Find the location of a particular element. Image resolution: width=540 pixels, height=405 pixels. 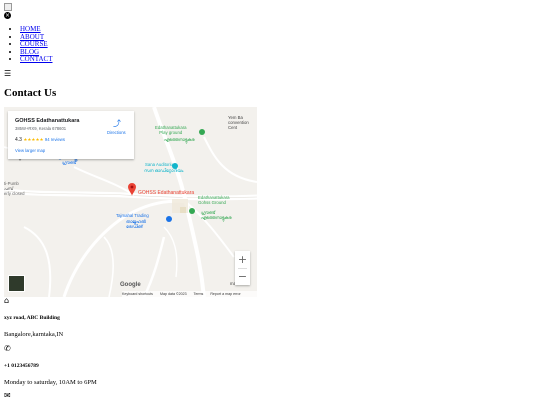

logo-image is located at coordinates (8, 7).